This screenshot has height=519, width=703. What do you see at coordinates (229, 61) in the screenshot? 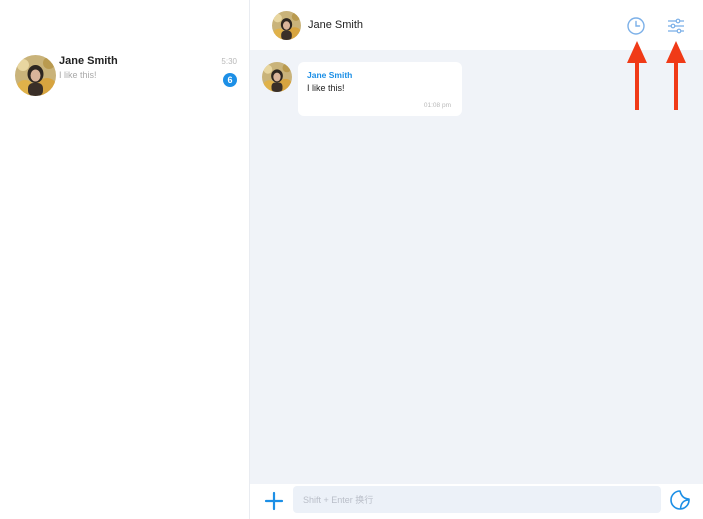
I see `conversation-time: 5:30` at bounding box center [229, 61].